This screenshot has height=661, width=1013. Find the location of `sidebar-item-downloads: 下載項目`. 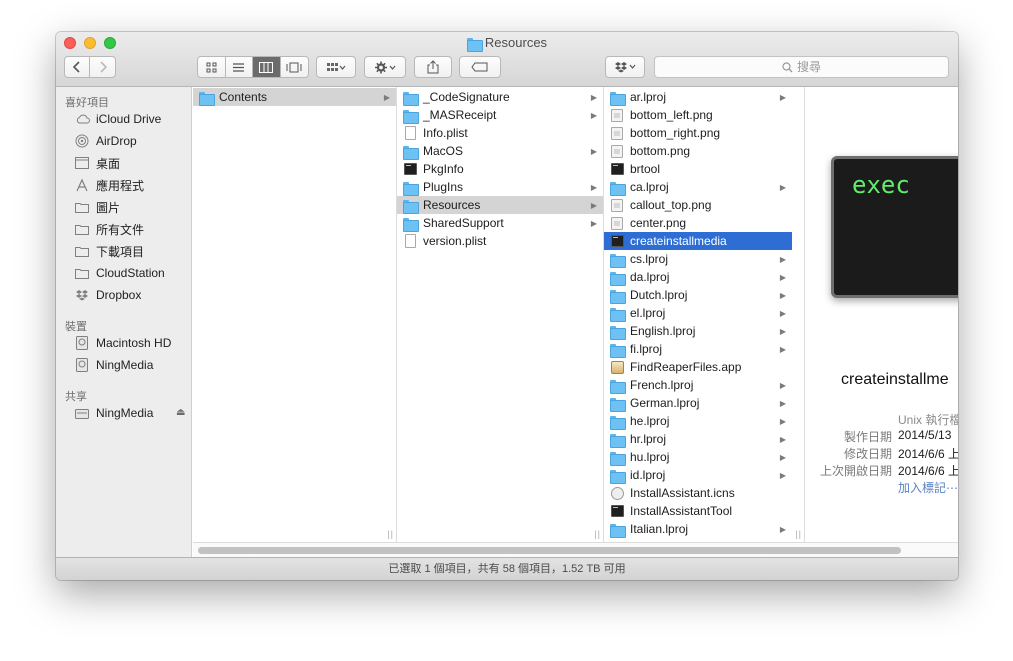

sidebar-item-downloads: 下載項目 is located at coordinates (109, 251).